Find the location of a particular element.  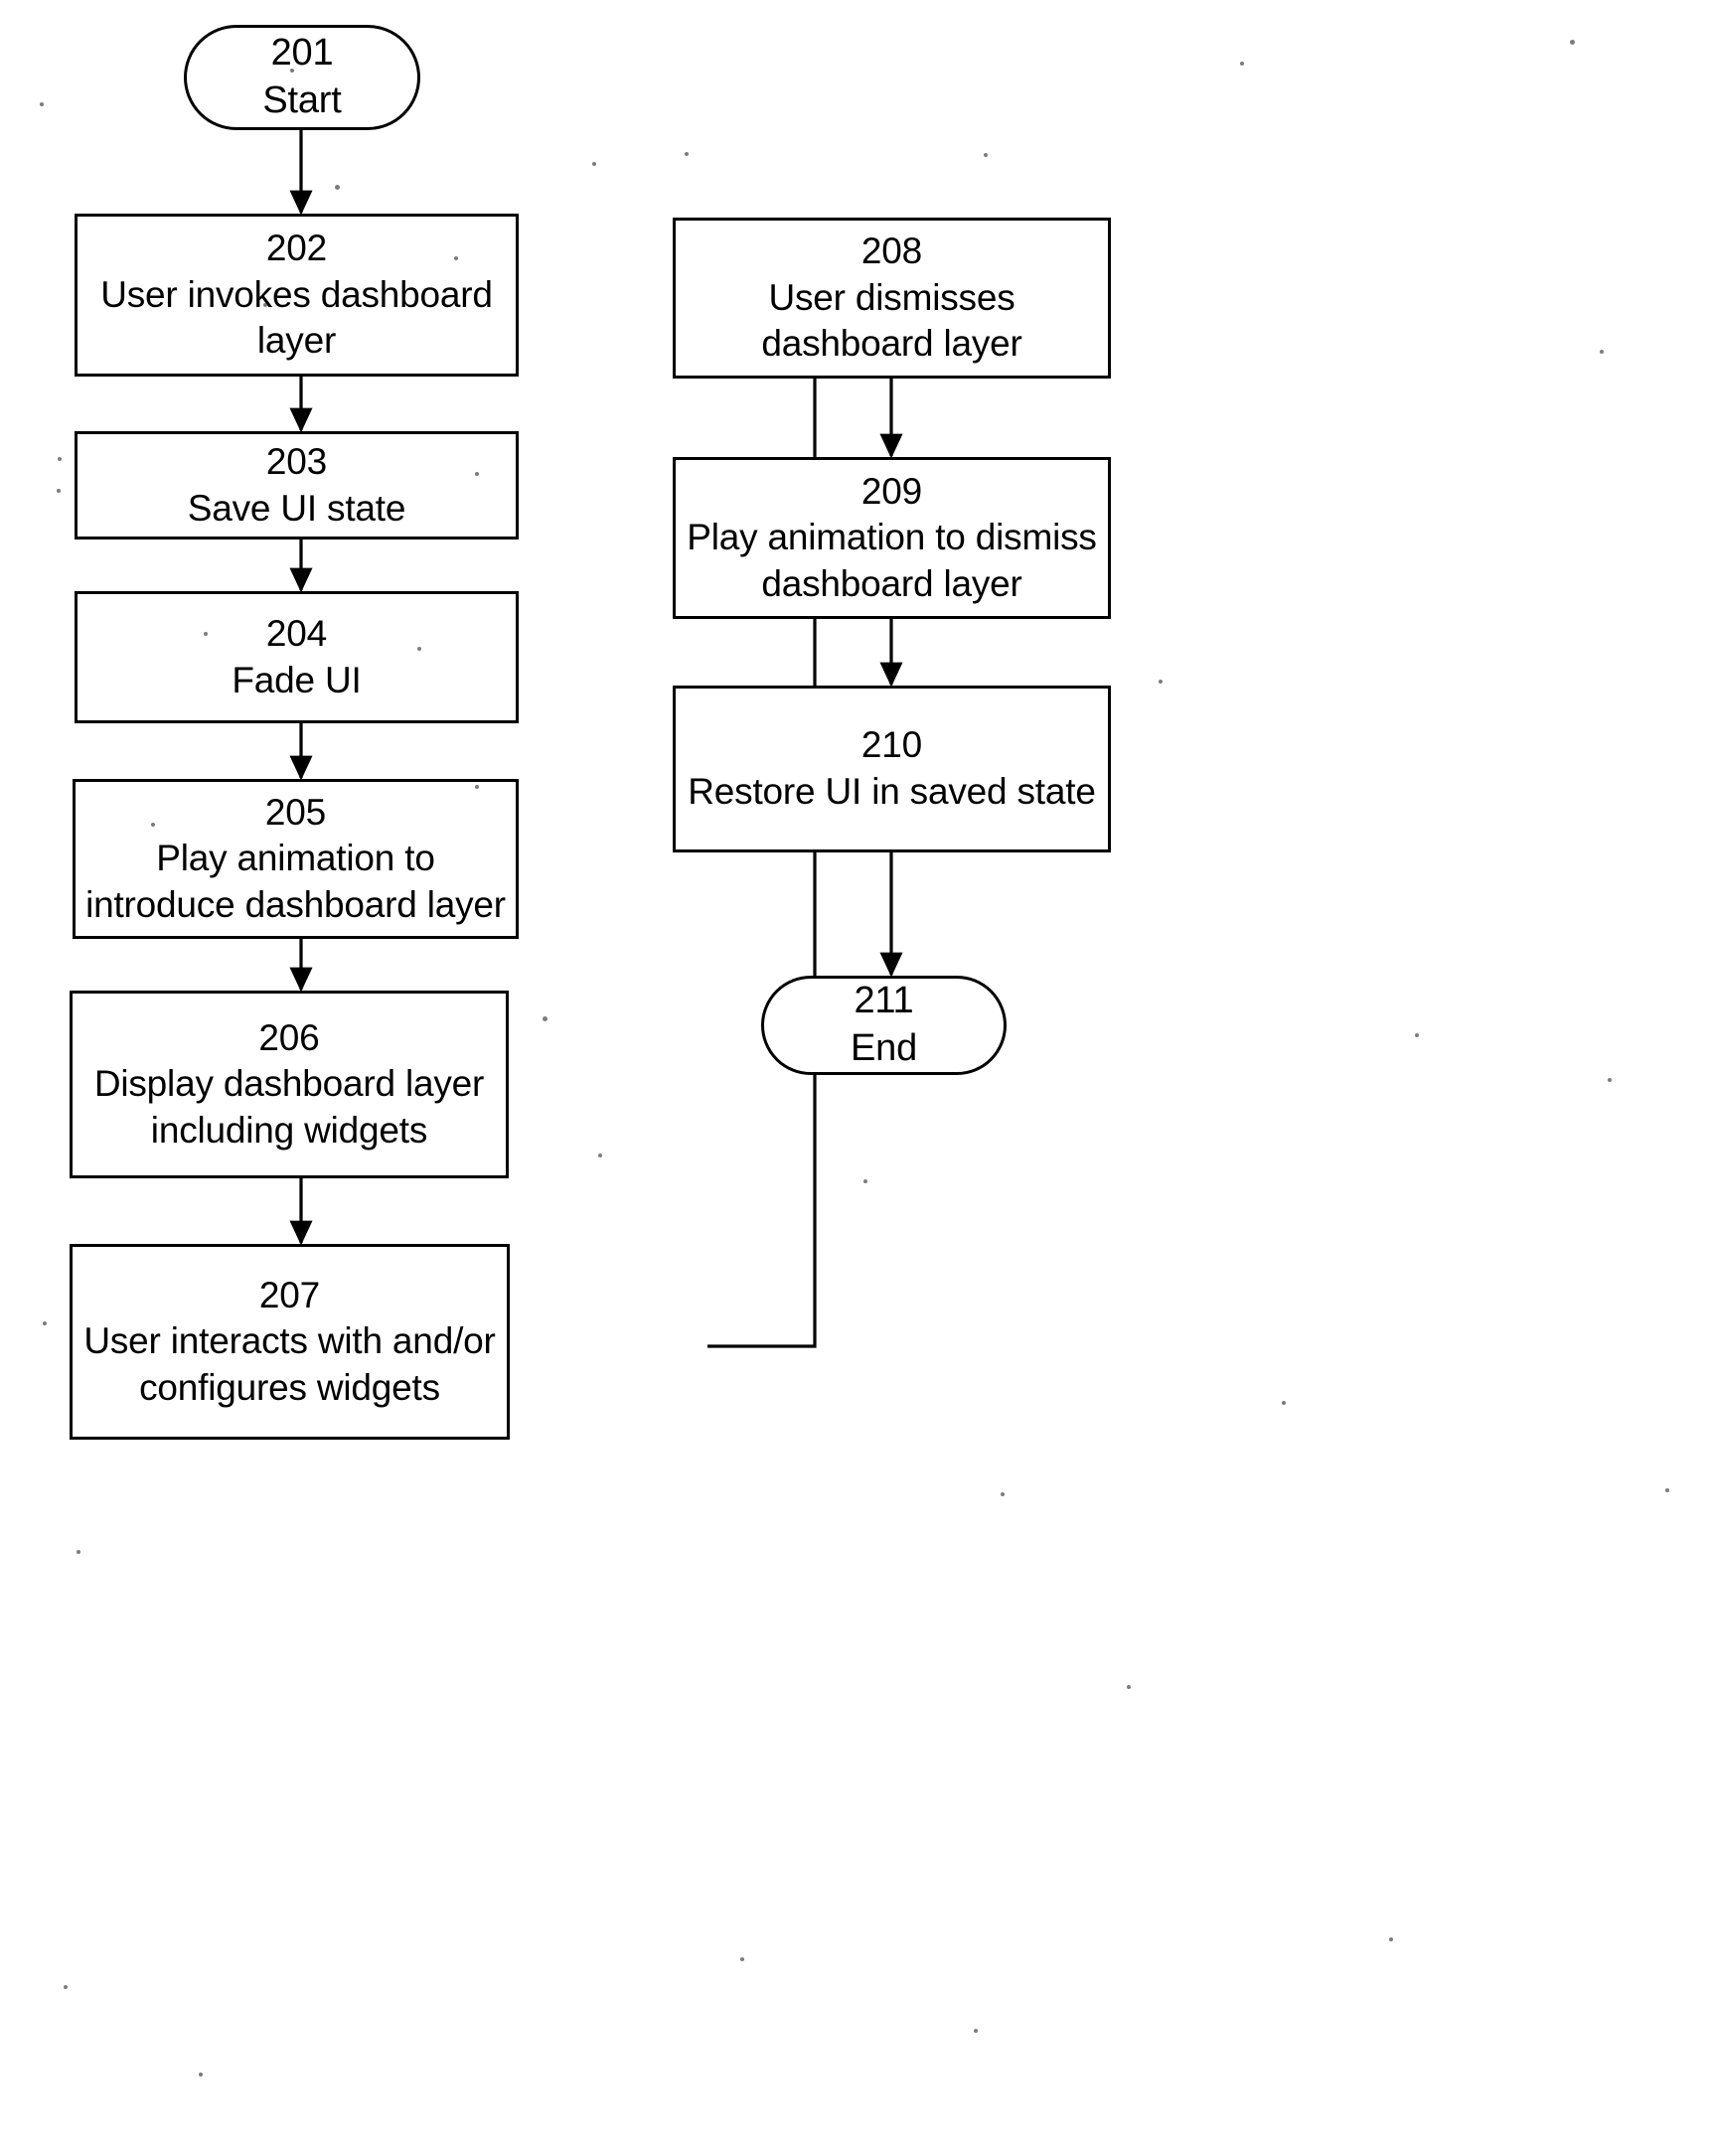

node-210: 210 Restore UI in saved state is located at coordinates (892, 769).